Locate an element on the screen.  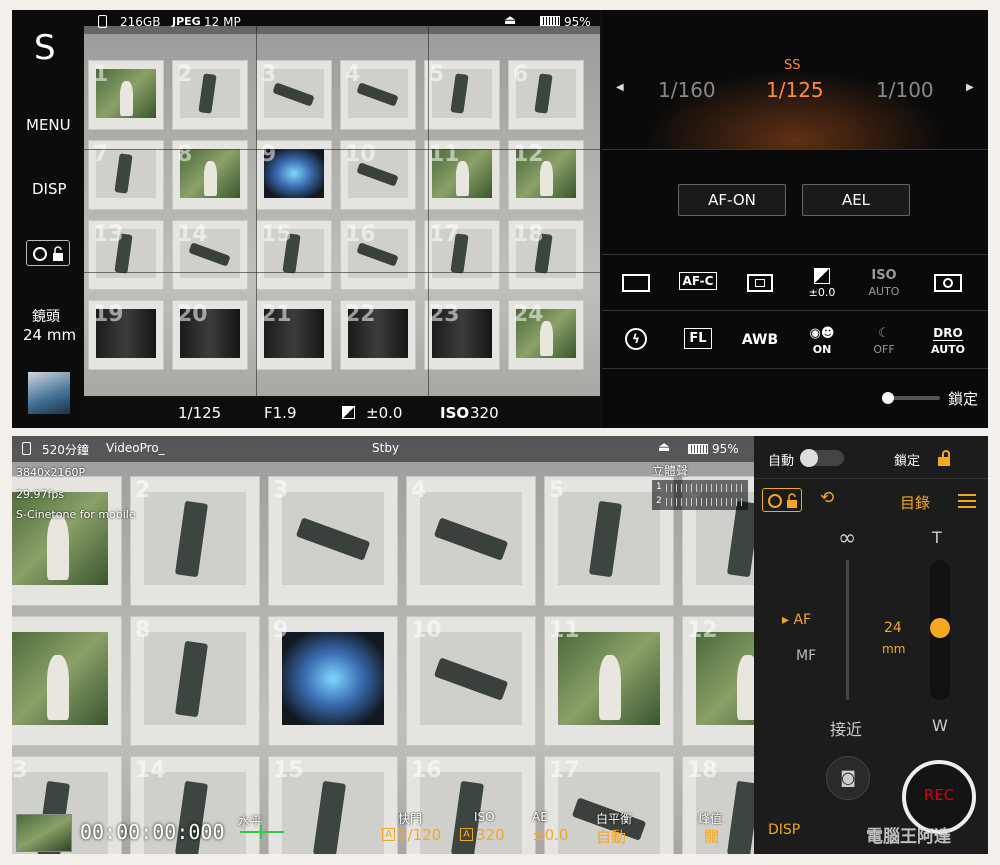
ae-param: AE ±0.0 is located at coordinates (558, 830).